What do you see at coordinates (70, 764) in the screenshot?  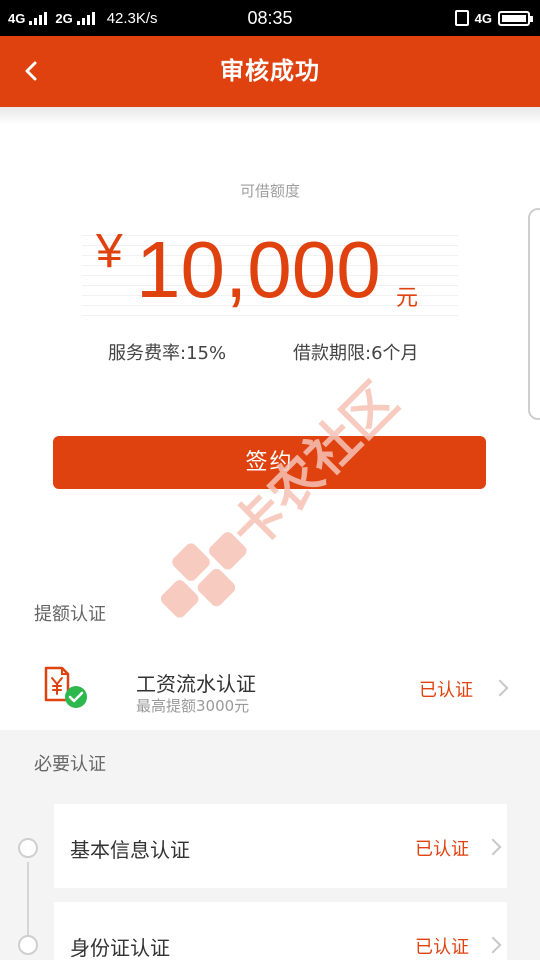 I see `required-section-title: 必要认证` at bounding box center [70, 764].